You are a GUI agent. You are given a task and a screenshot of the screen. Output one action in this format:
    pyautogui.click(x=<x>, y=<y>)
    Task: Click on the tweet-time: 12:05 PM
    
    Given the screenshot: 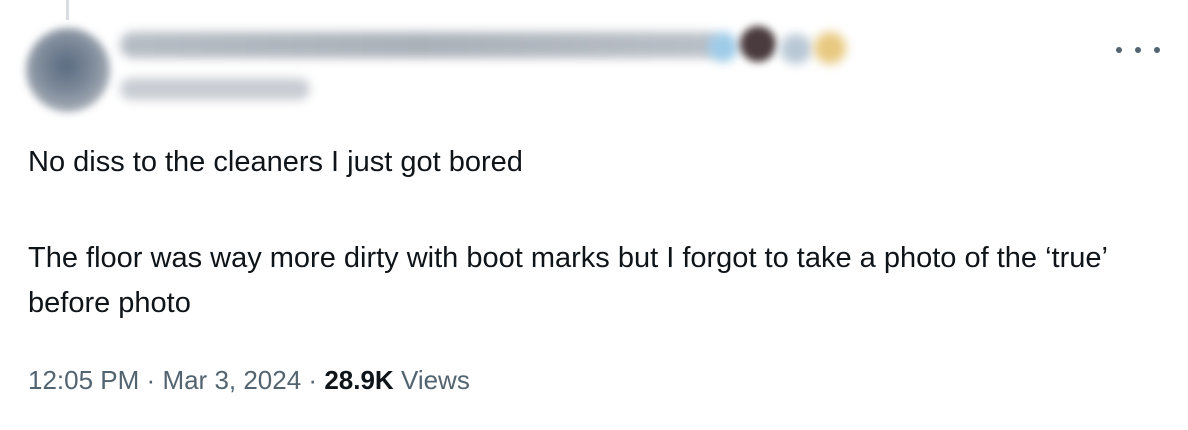 What is the action you would take?
    pyautogui.click(x=83, y=380)
    